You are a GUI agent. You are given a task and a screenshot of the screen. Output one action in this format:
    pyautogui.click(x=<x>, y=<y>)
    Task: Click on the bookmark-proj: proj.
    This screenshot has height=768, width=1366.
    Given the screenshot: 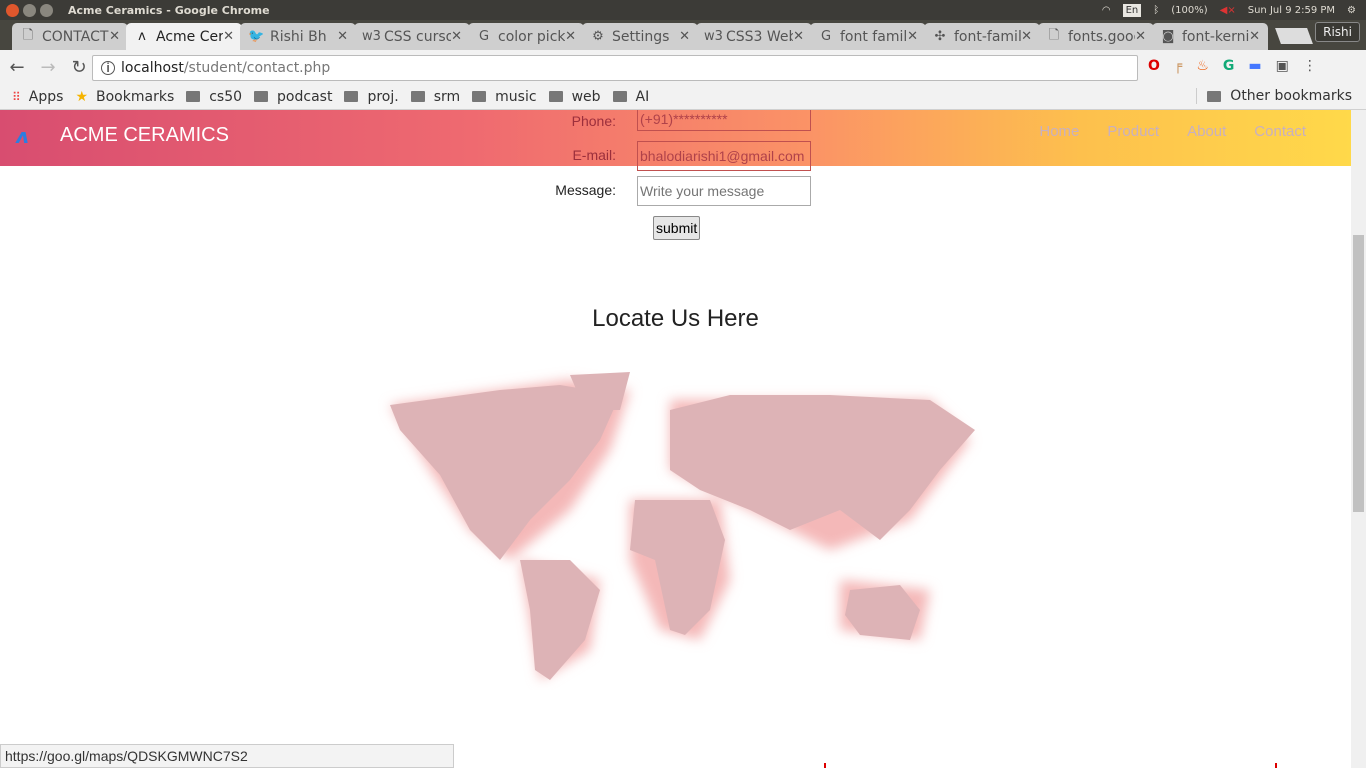 What is the action you would take?
    pyautogui.click(x=371, y=96)
    